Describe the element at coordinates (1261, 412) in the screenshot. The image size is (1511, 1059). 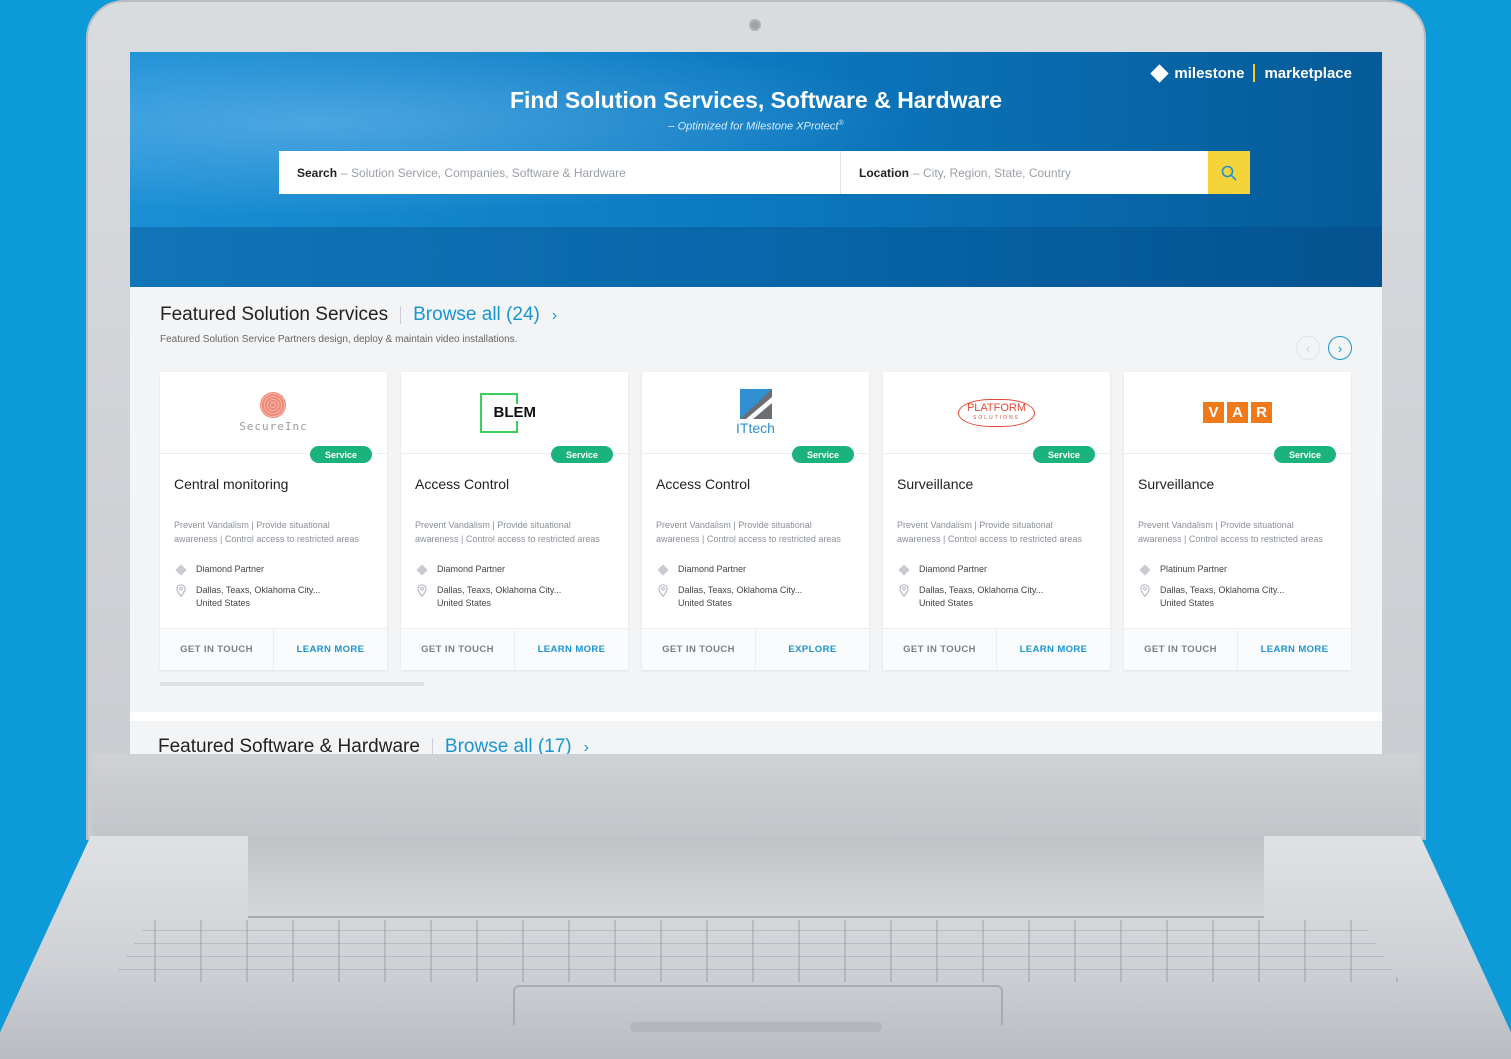
I see `var-logo-letter-r: R` at that location.